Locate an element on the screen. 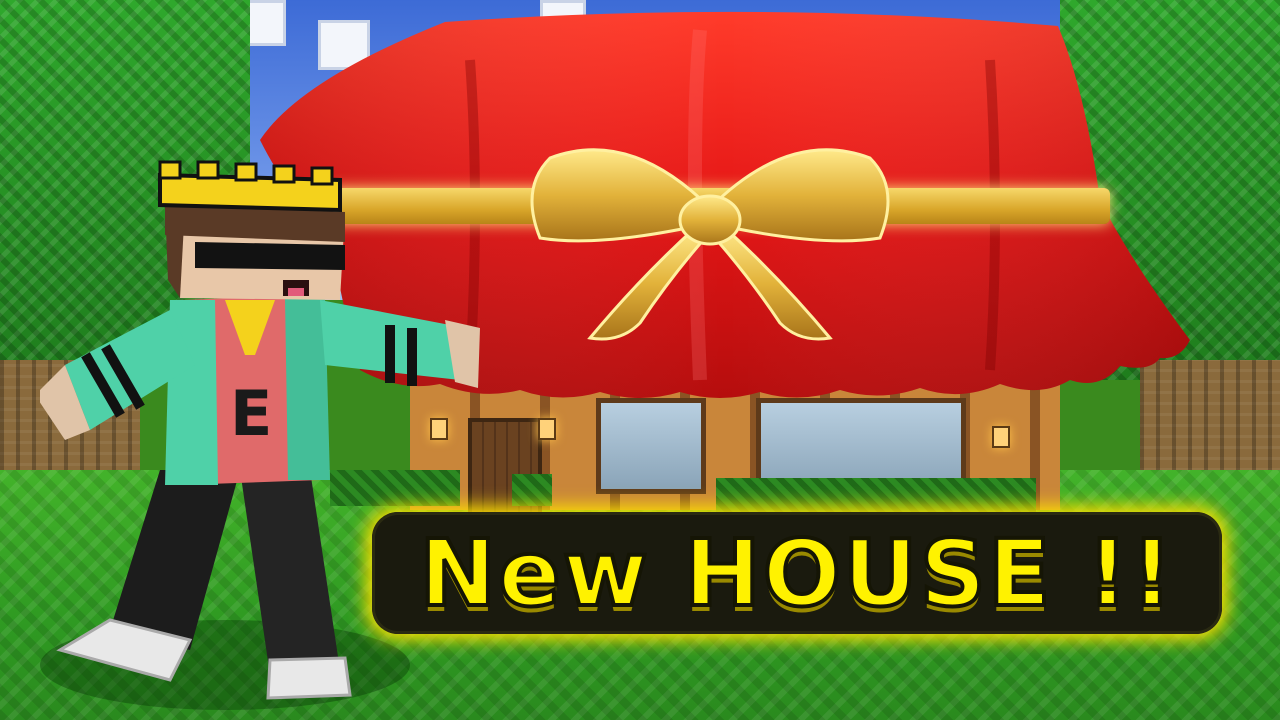 Image resolution: width=1280 pixels, height=720 pixels. title-banner: New HOUSE !! is located at coordinates (797, 573).